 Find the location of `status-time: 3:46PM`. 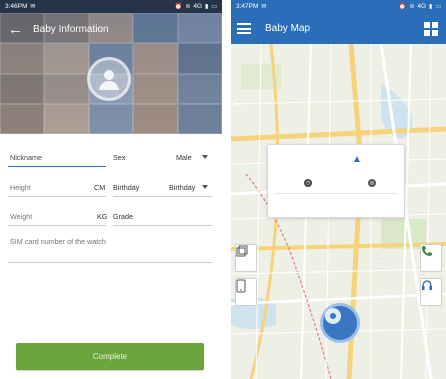

status-time: 3:46PM is located at coordinates (16, 6).